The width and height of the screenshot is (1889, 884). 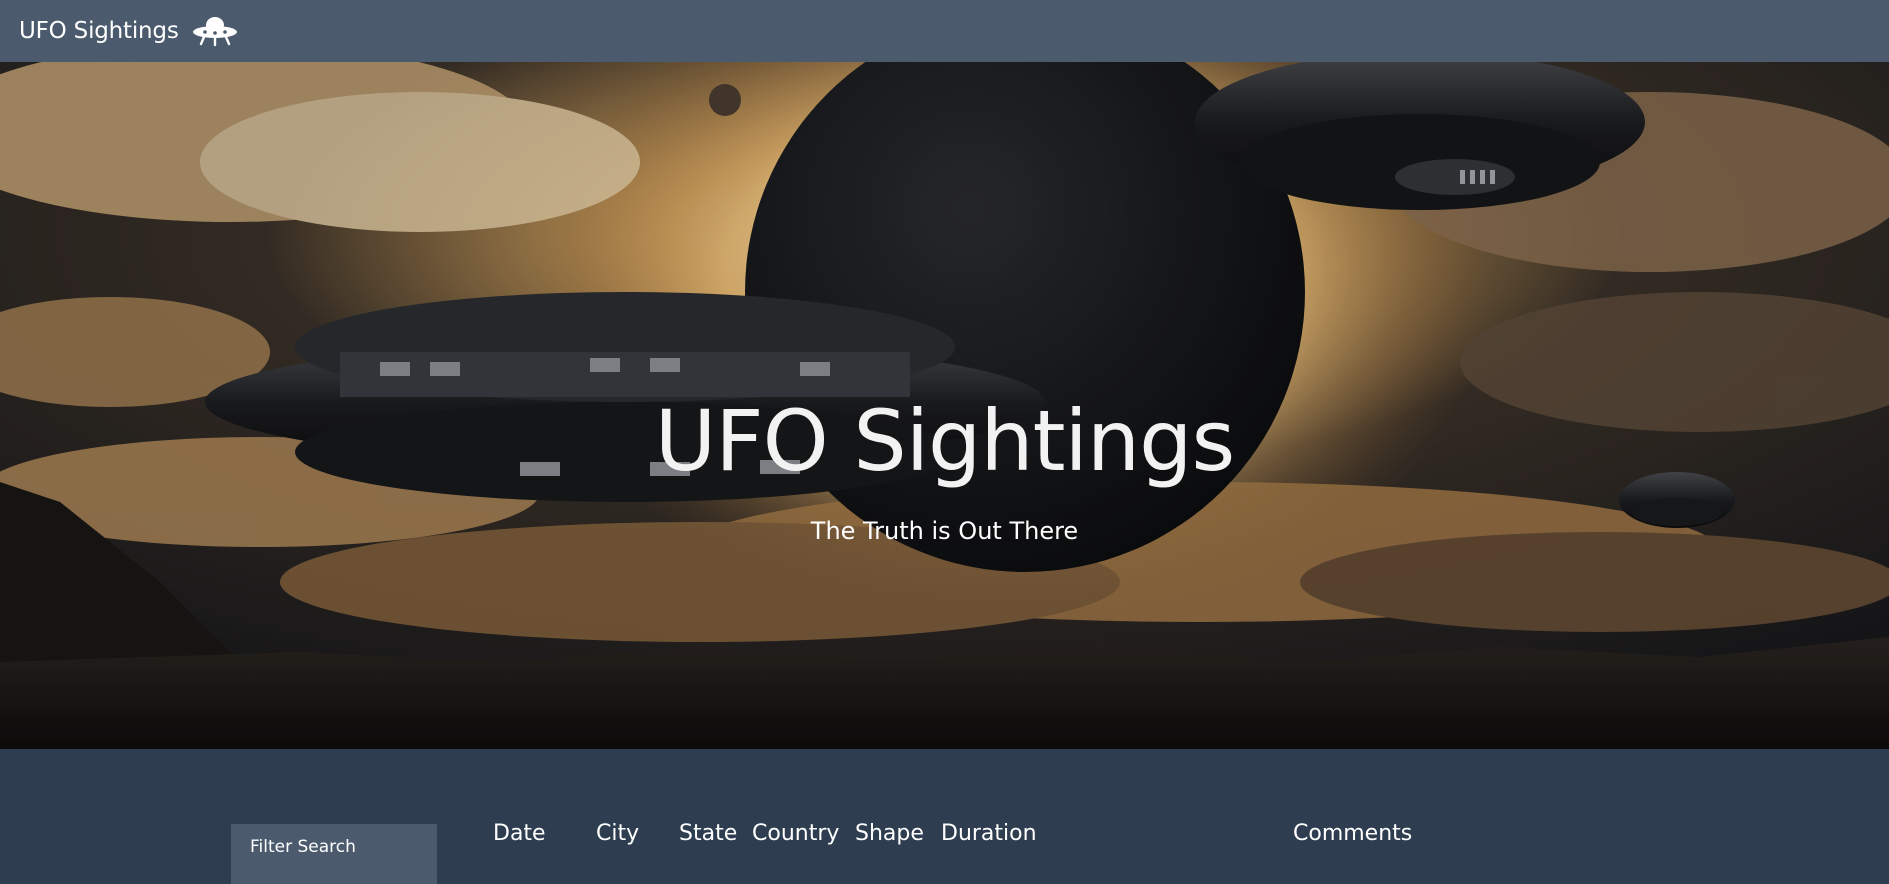 I want to click on navbar: UFO Sightings, so click(x=944, y=31).